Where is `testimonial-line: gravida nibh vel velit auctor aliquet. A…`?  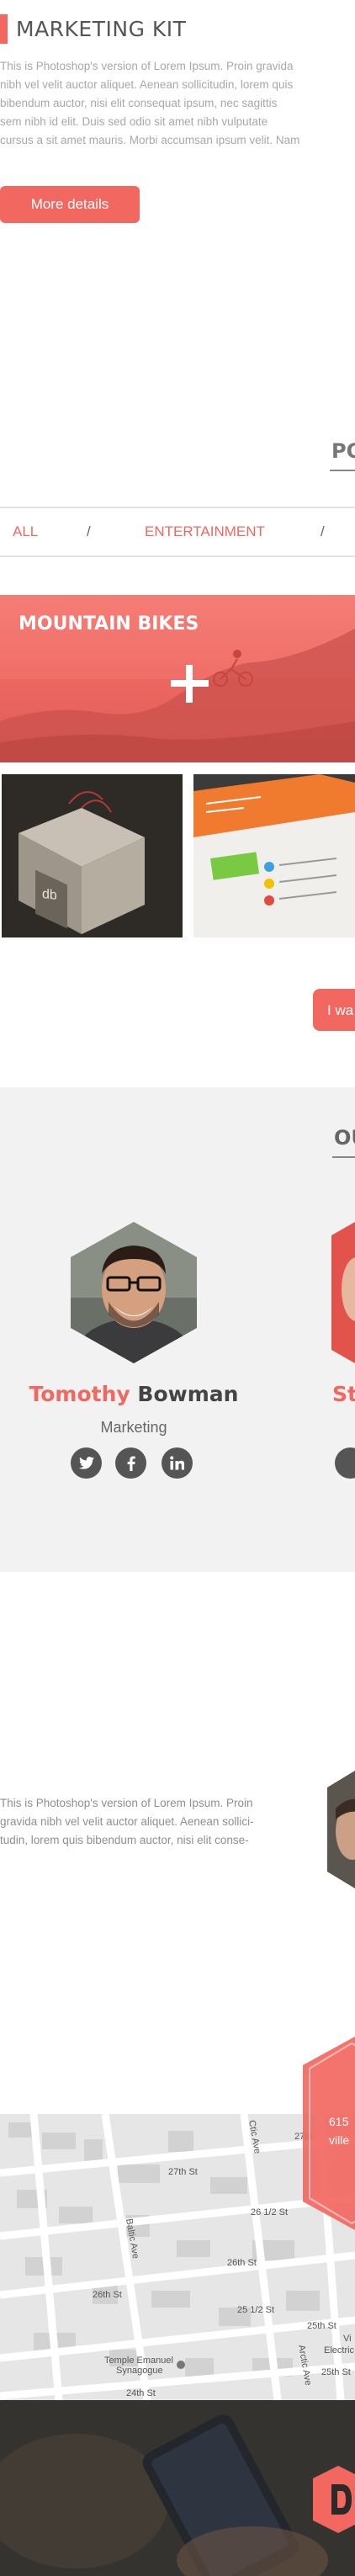
testimonial-line: gravida nibh vel velit auctor aliquet. A… is located at coordinates (127, 1821).